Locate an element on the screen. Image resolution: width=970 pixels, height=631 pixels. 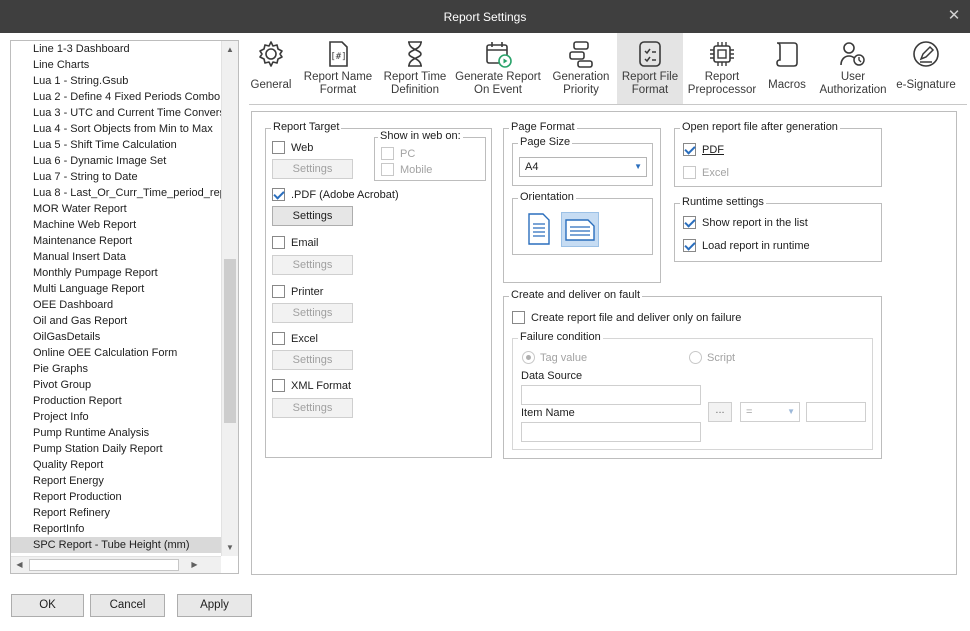
list-item: Lua 1 - String.Gsub is located at coordinates (116, 81).